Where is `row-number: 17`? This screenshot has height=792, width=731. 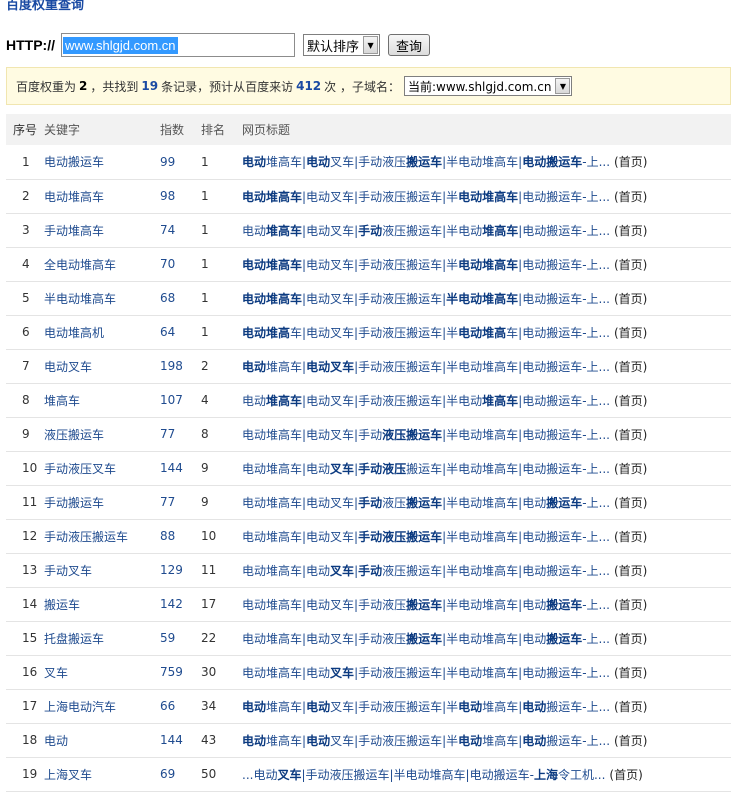
row-number: 17 is located at coordinates (30, 706).